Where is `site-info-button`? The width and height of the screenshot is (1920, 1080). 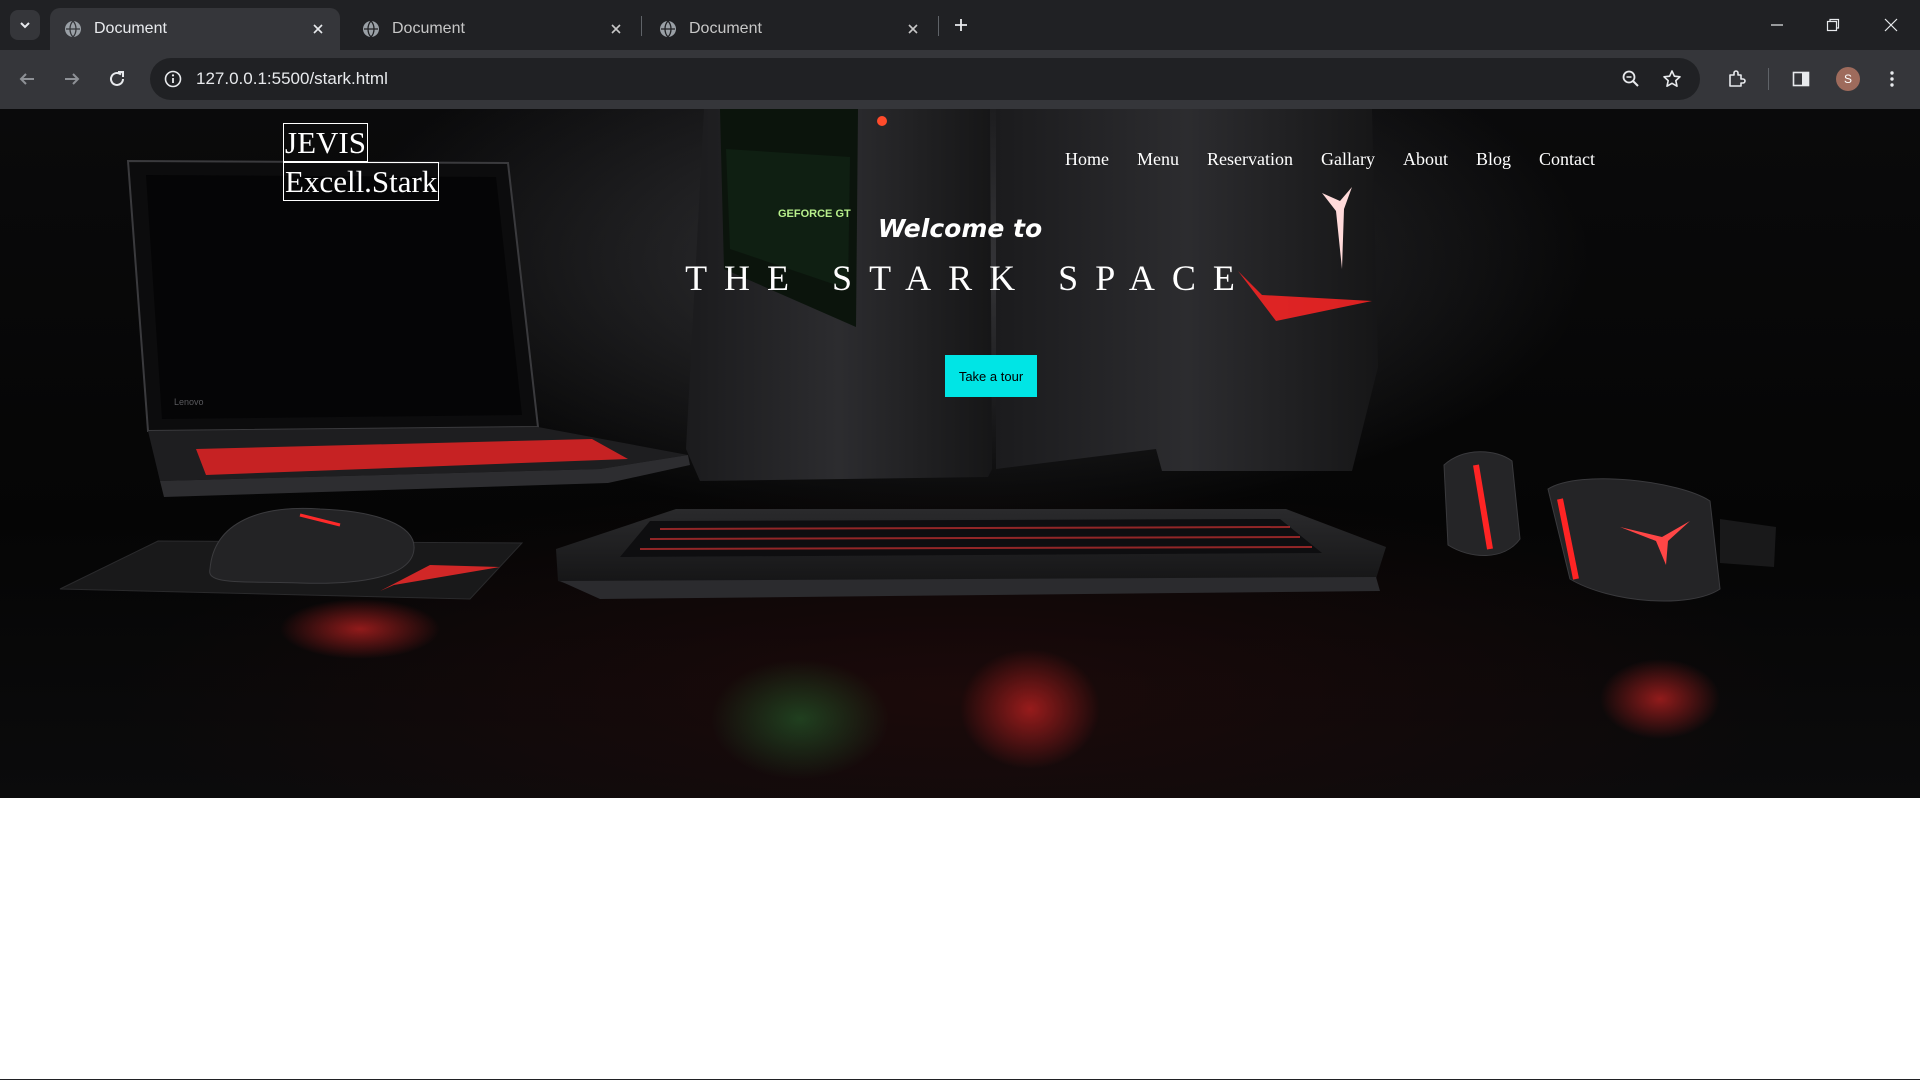
site-info-button is located at coordinates (173, 79).